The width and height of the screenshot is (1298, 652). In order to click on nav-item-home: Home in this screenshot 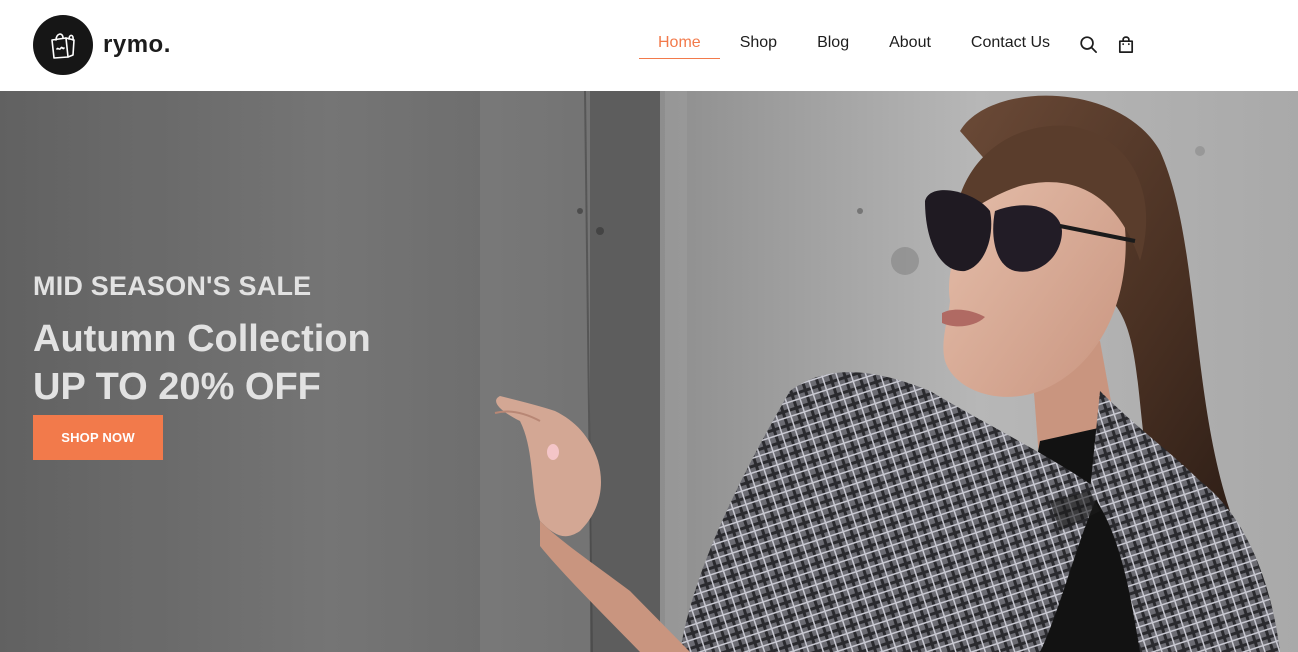, I will do `click(679, 45)`.